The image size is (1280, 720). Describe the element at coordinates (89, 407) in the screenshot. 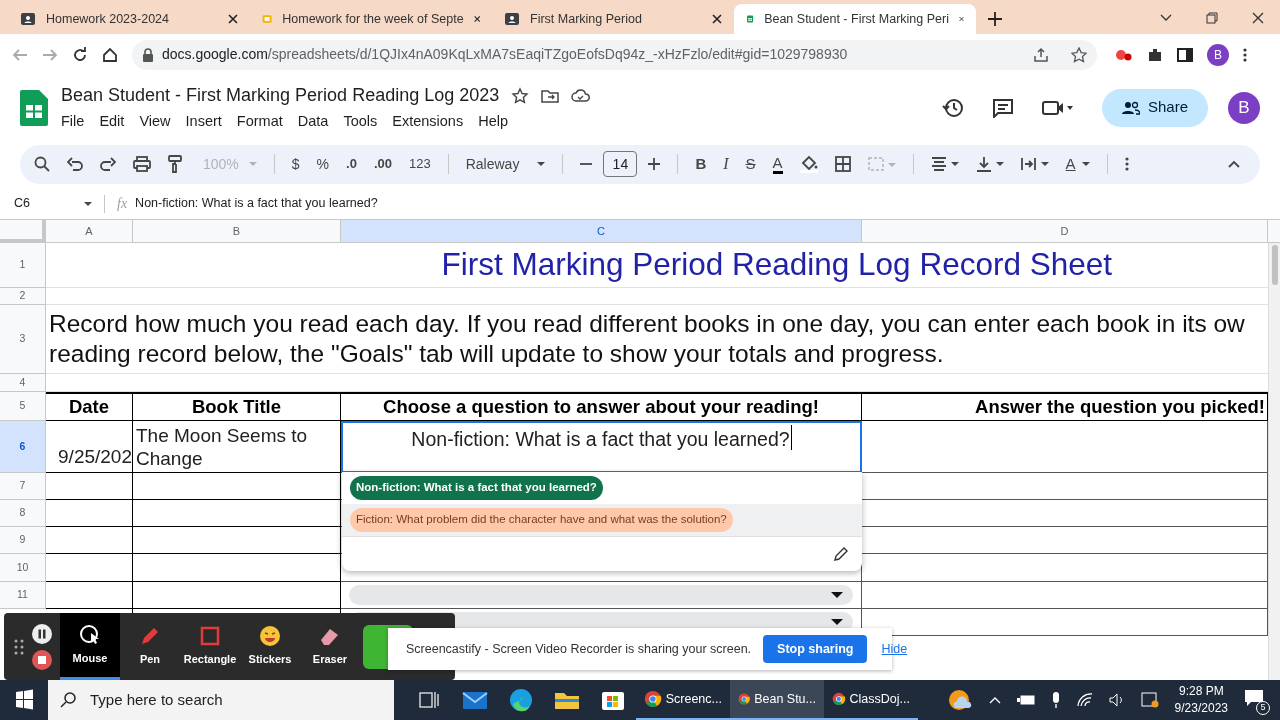

I see `column-title: Date` at that location.